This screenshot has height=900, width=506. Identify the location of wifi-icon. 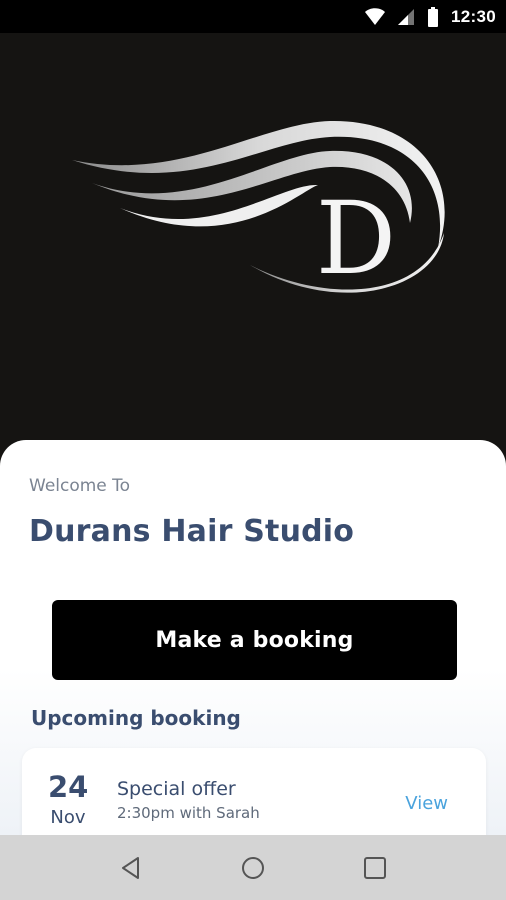
(375, 16).